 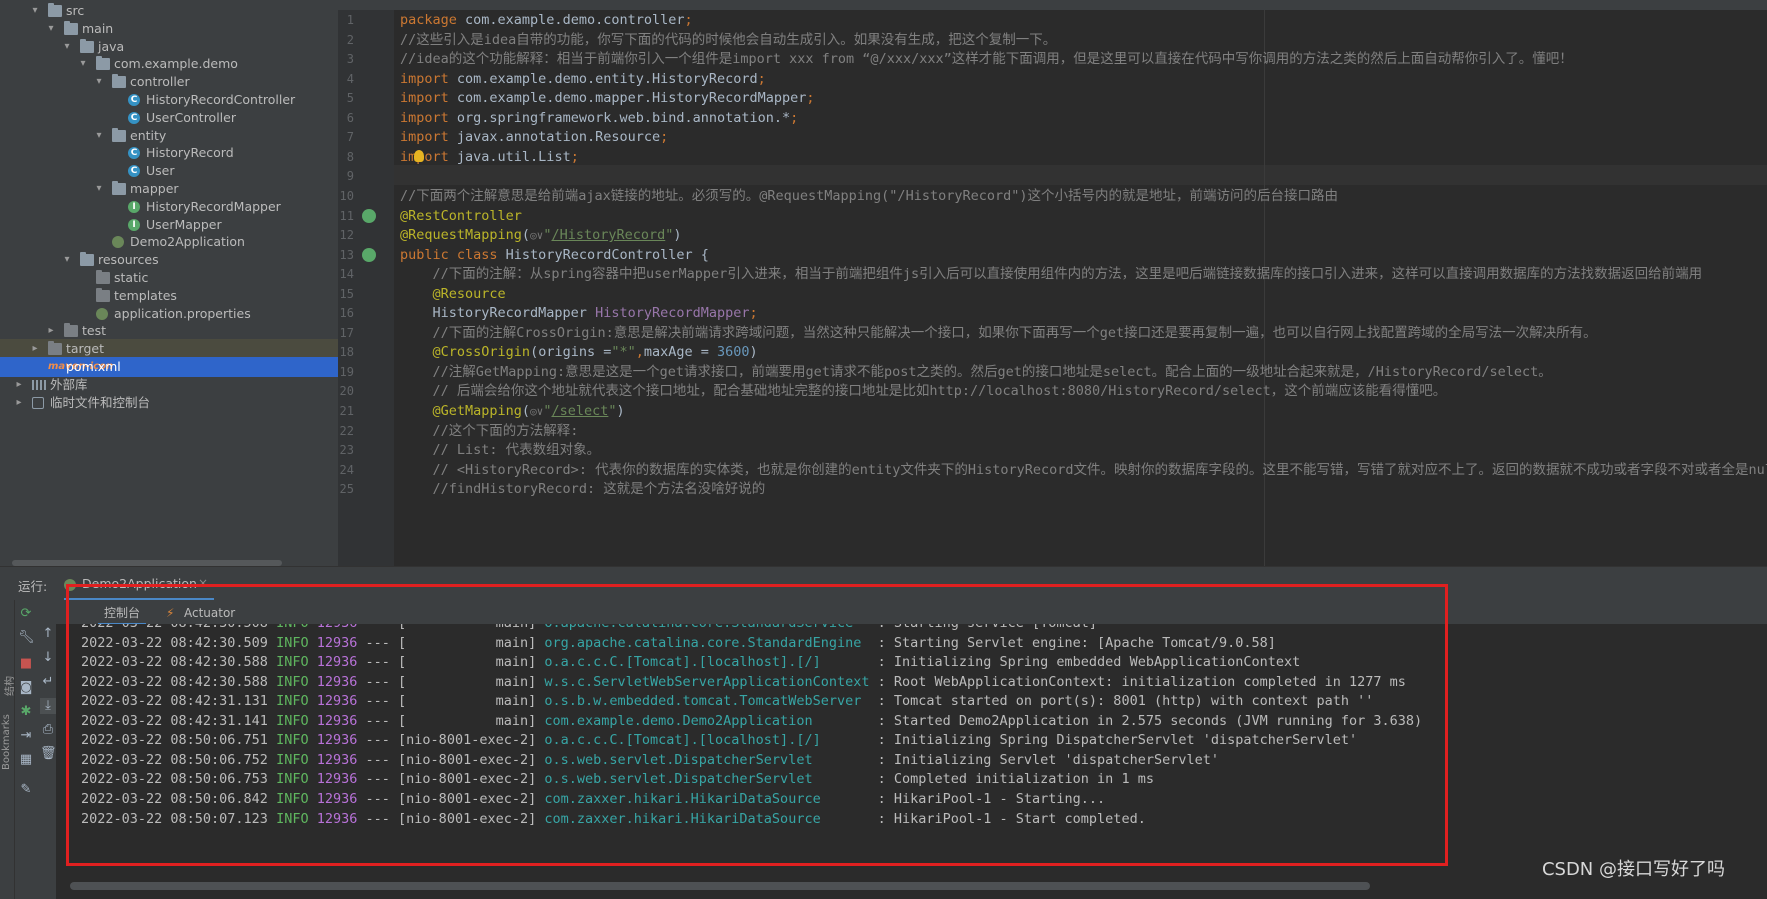 I want to click on soft-wrap-icon: ↵, so click(x=48, y=682).